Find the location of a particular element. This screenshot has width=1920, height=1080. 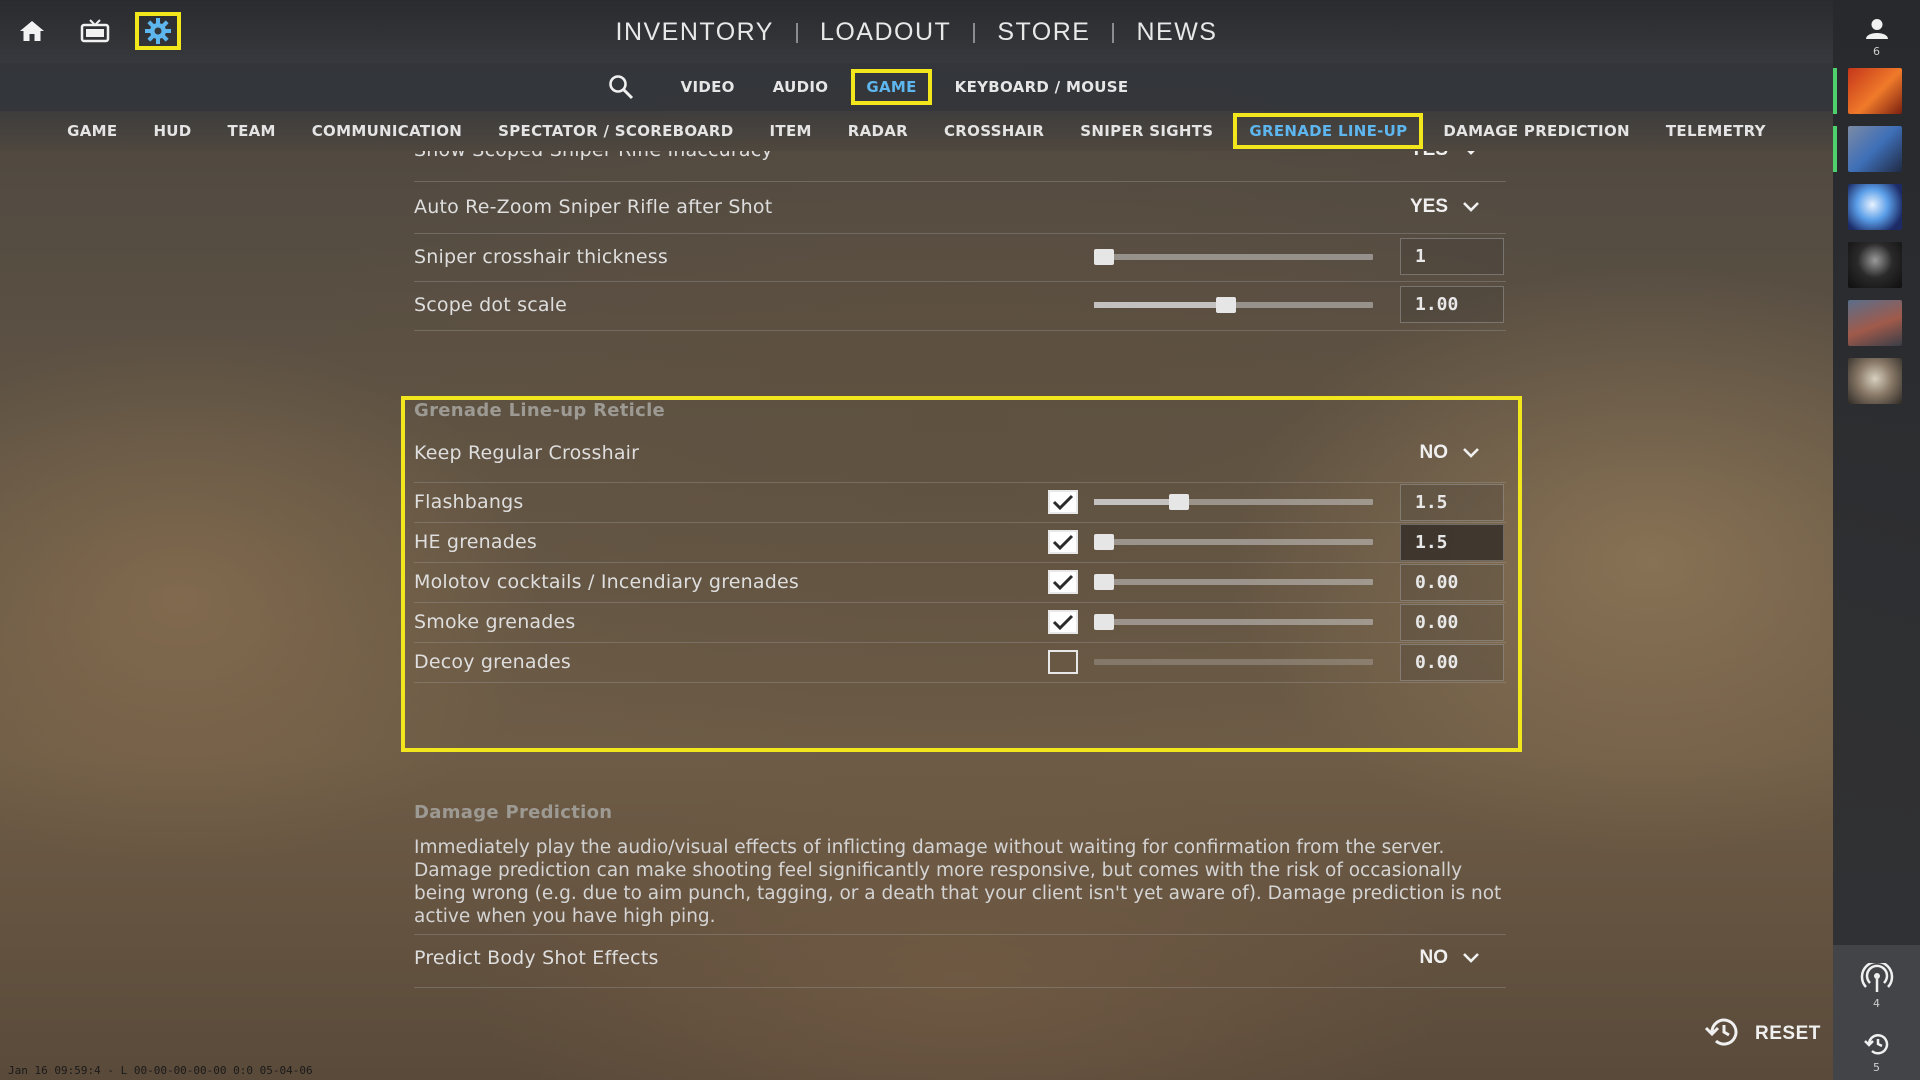

slider-fill is located at coordinates (1159, 305).